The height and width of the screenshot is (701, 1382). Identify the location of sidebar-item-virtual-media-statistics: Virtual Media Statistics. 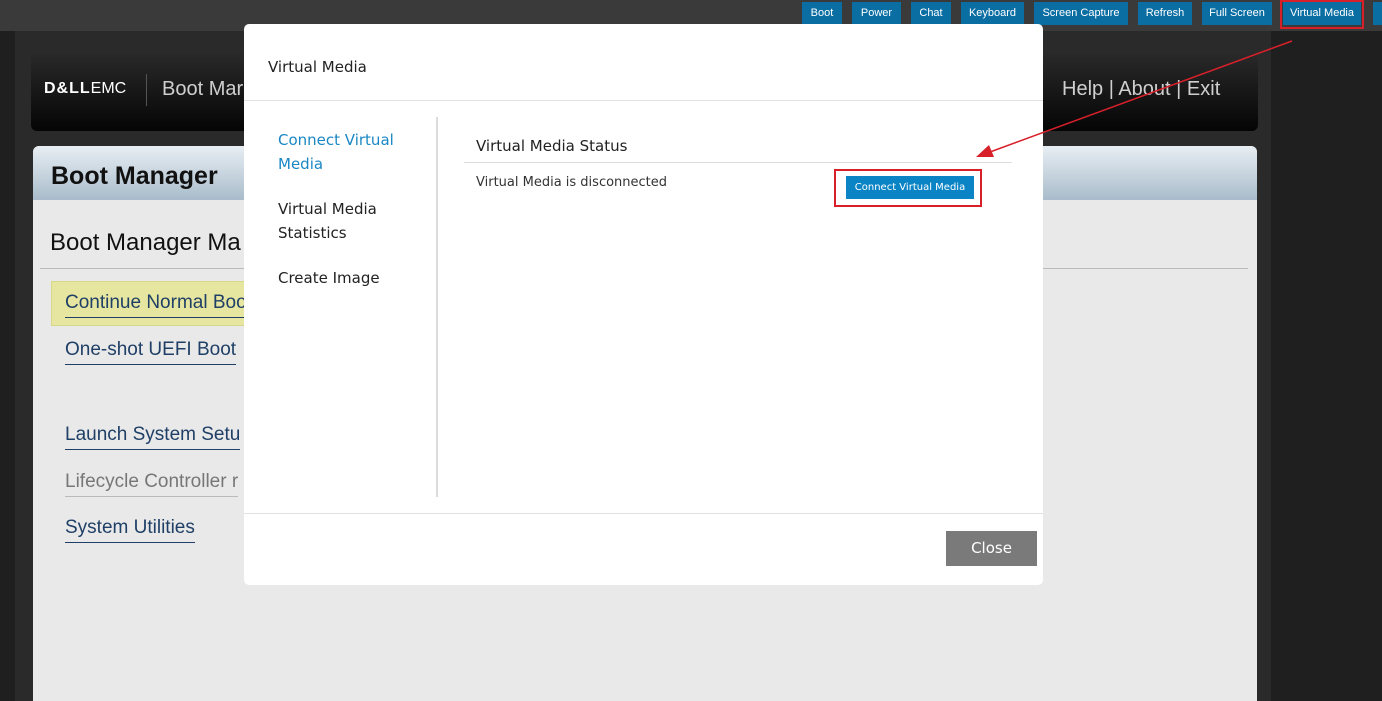
(353, 221).